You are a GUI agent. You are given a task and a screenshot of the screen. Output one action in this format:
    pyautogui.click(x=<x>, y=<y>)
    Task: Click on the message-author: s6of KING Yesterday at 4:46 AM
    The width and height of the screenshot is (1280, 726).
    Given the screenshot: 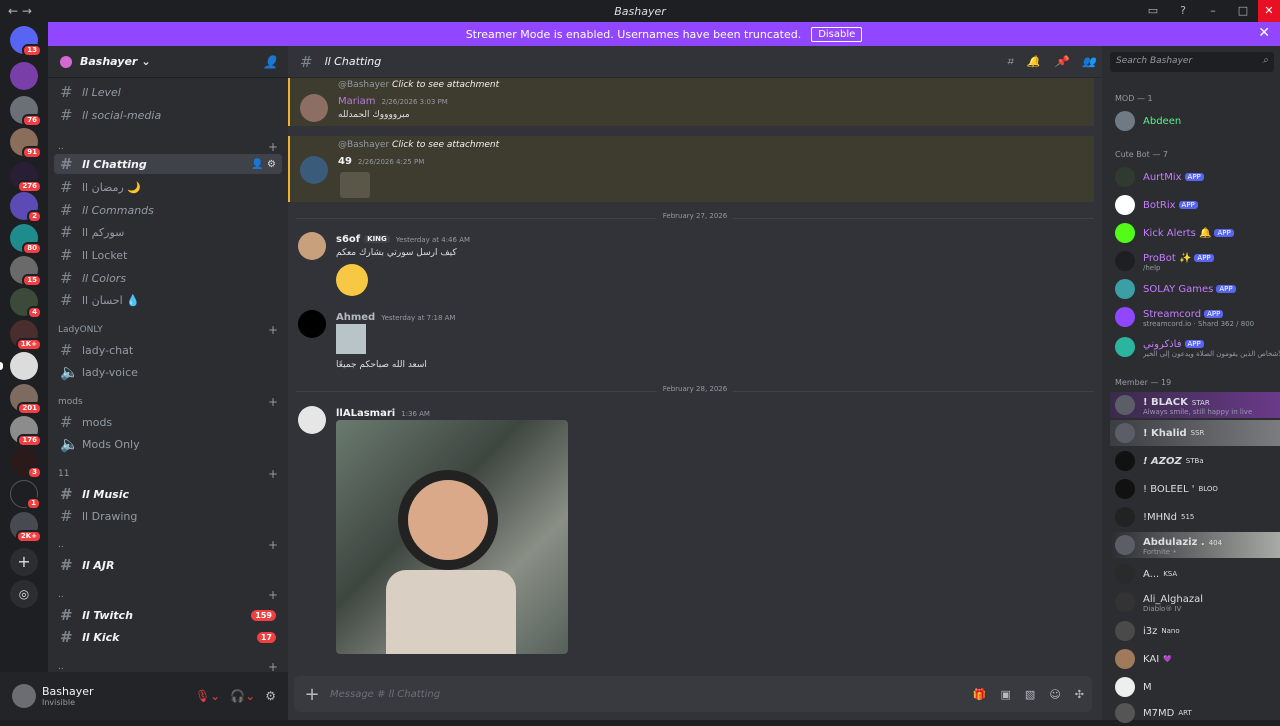 What is the action you would take?
    pyautogui.click(x=403, y=239)
    